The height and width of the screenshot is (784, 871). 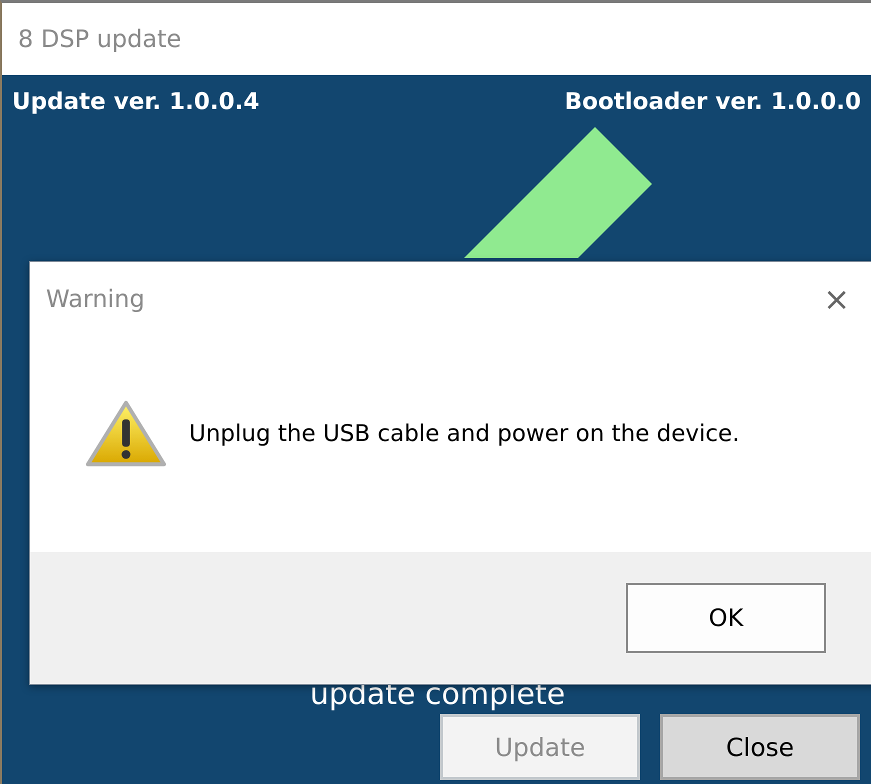 What do you see at coordinates (760, 747) in the screenshot?
I see `action-button: Close` at bounding box center [760, 747].